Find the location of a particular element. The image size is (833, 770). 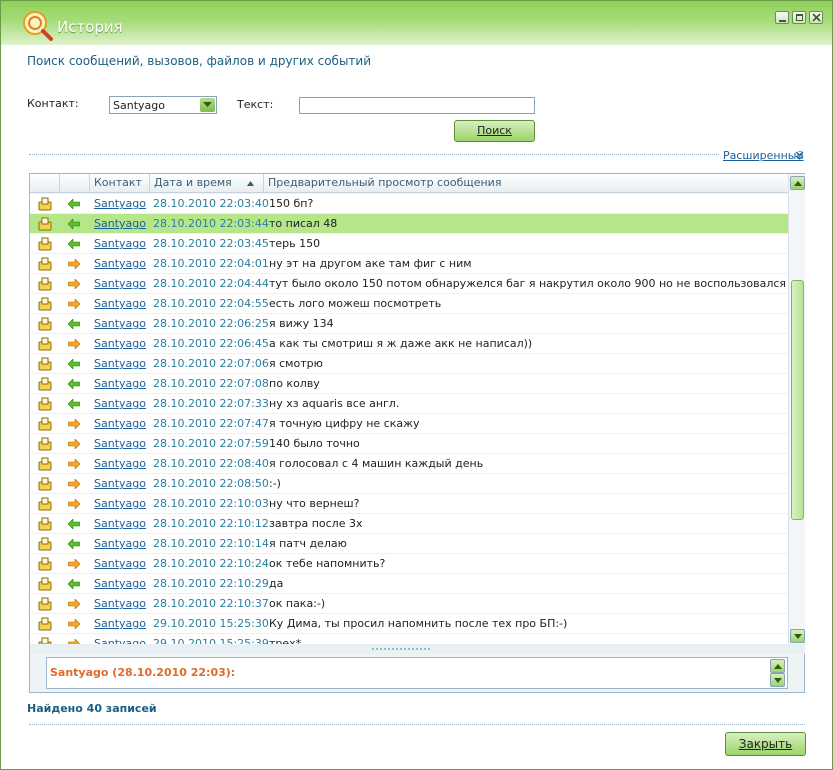

chevron-up-icon is located at coordinates (798, 183).